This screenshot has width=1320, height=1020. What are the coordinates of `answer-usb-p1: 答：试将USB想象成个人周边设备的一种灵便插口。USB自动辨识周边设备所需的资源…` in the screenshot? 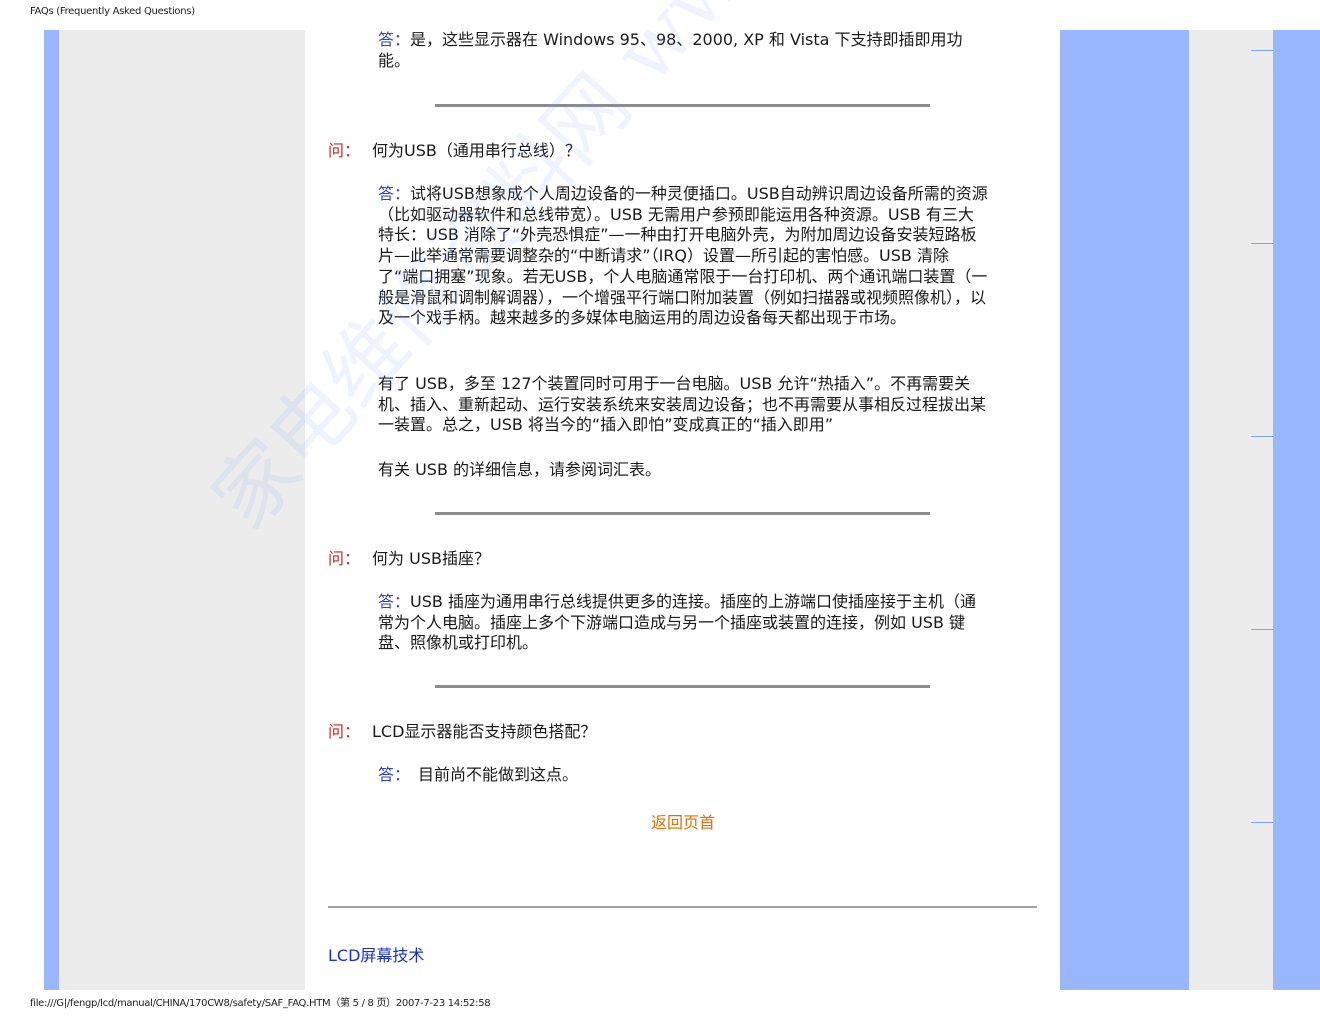 It's located at (683, 256).